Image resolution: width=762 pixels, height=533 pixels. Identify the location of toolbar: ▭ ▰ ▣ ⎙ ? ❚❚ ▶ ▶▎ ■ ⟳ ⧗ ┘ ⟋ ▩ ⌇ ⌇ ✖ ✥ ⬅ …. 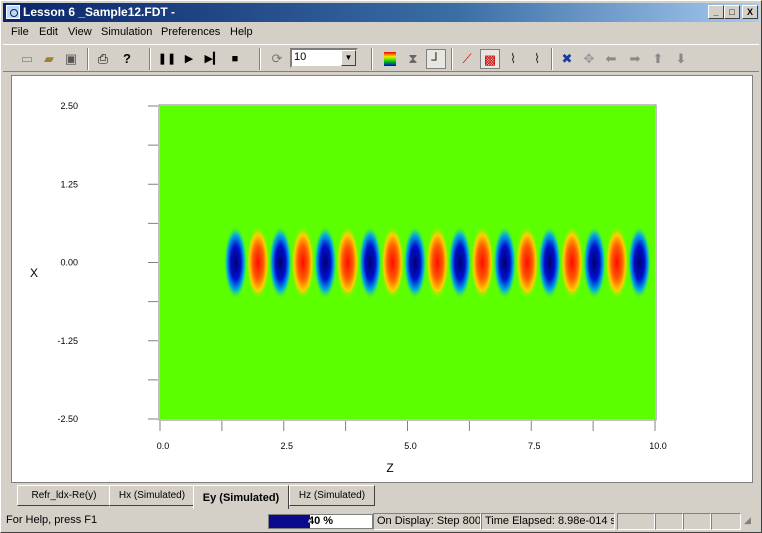
(381, 58).